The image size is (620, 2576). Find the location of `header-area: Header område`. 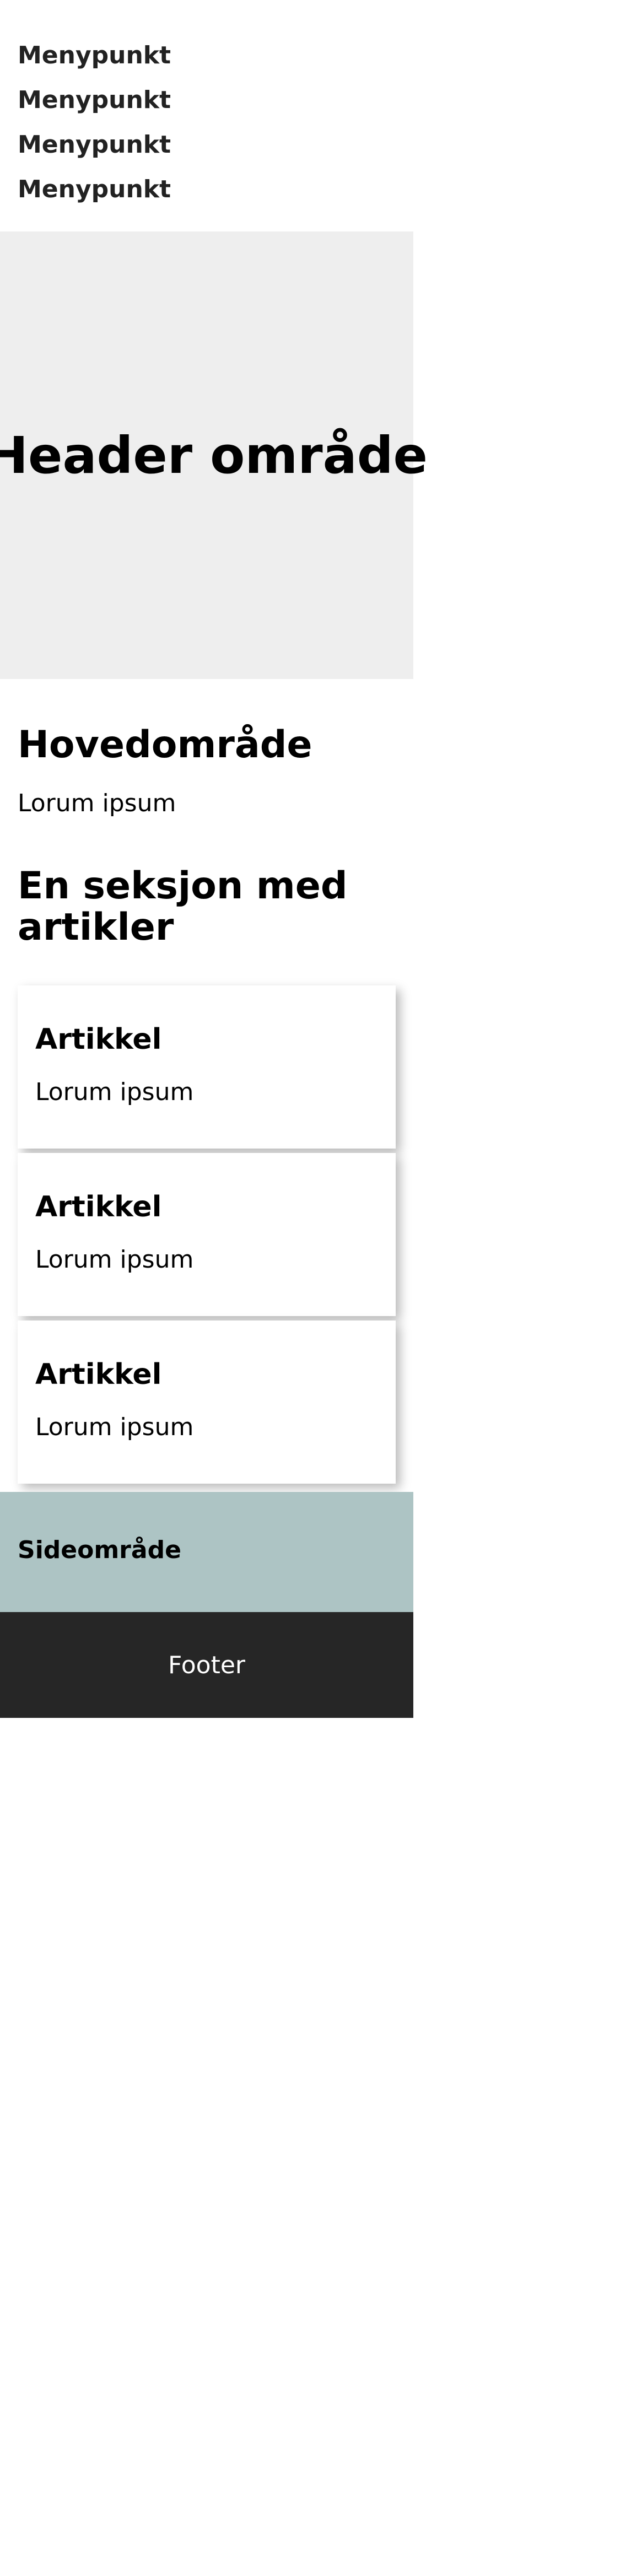

header-area: Header område is located at coordinates (214, 455).